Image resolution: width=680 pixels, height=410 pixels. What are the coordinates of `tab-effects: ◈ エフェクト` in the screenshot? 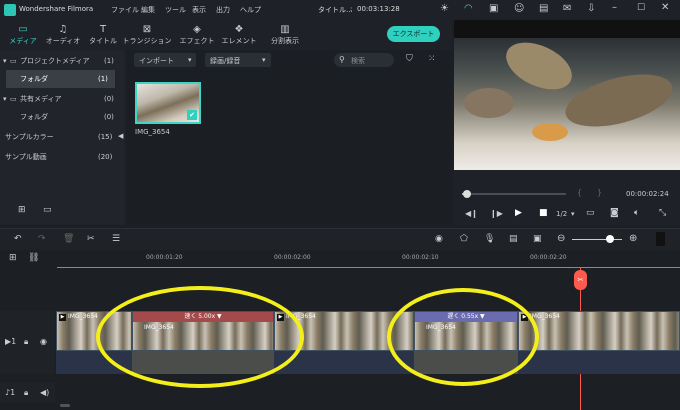 It's located at (197, 35).